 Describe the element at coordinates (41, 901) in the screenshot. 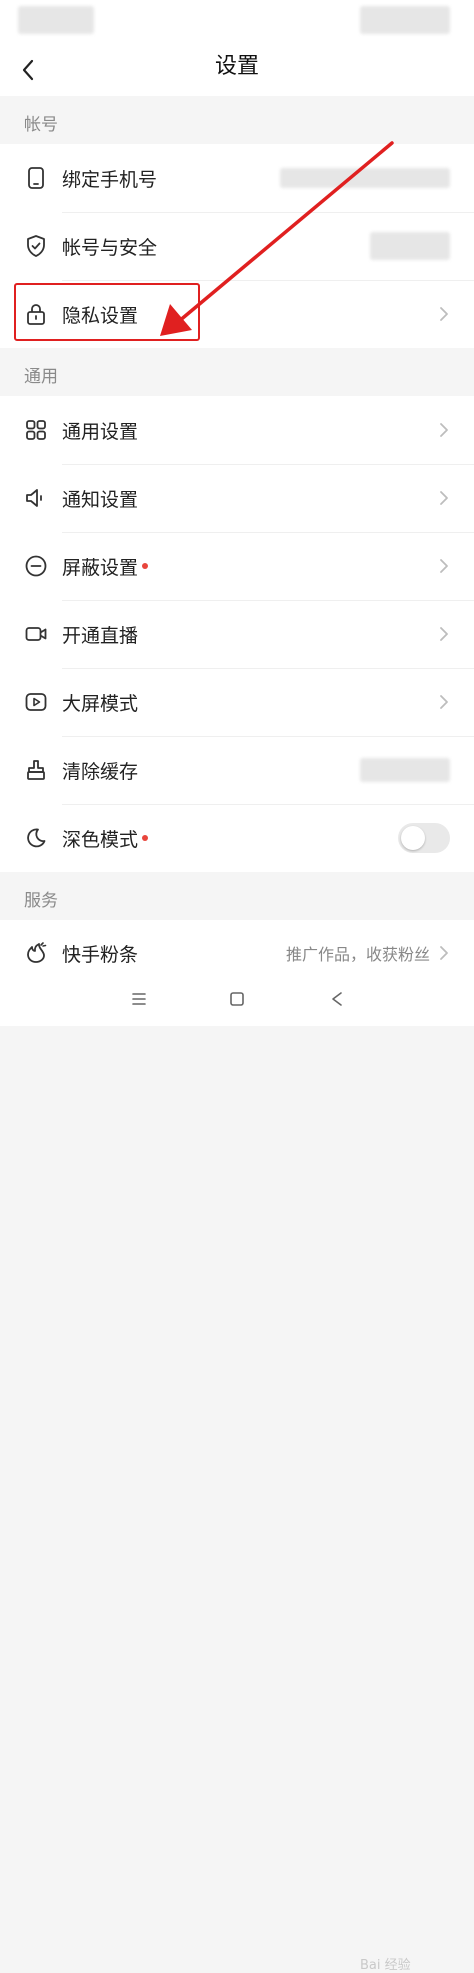

I see `section-label-services: 服务` at that location.